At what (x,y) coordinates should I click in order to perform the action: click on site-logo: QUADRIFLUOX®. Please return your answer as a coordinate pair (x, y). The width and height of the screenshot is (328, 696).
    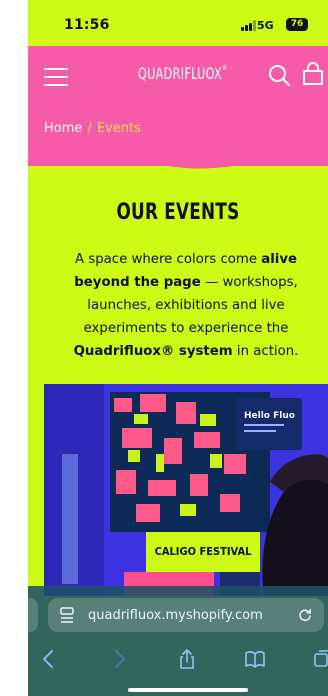
    Looking at the image, I should click on (182, 73).